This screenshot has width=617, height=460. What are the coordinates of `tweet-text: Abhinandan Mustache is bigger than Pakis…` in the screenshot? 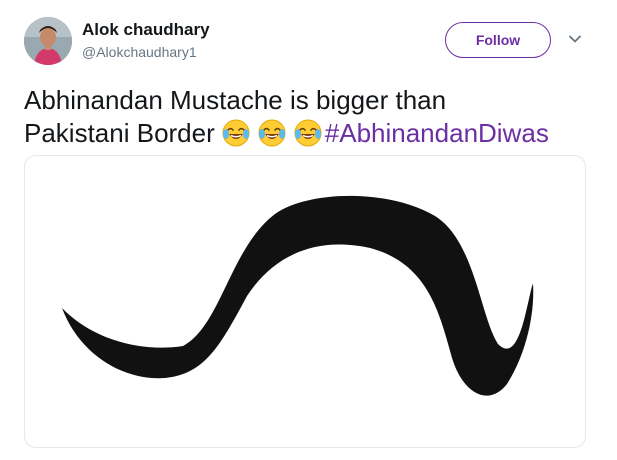 It's located at (309, 117).